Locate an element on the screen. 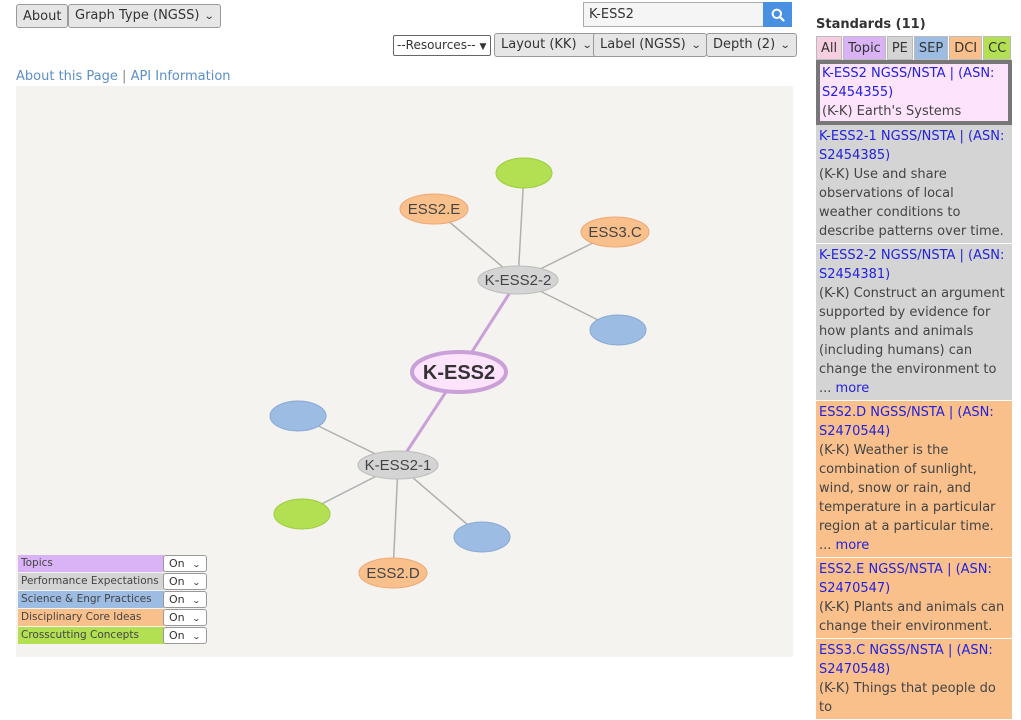  legend-row-dci: Disciplinary Core Ideas On ⌄ is located at coordinates (112, 617).